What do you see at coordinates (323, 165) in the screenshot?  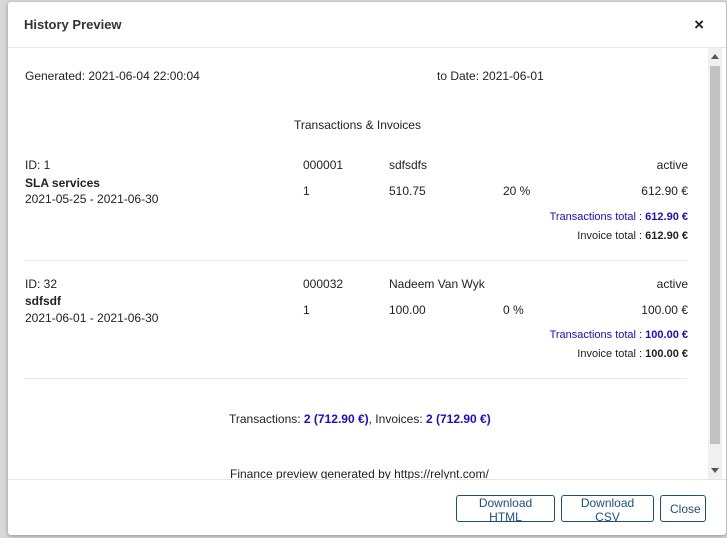 I see `entry-number: 000001` at bounding box center [323, 165].